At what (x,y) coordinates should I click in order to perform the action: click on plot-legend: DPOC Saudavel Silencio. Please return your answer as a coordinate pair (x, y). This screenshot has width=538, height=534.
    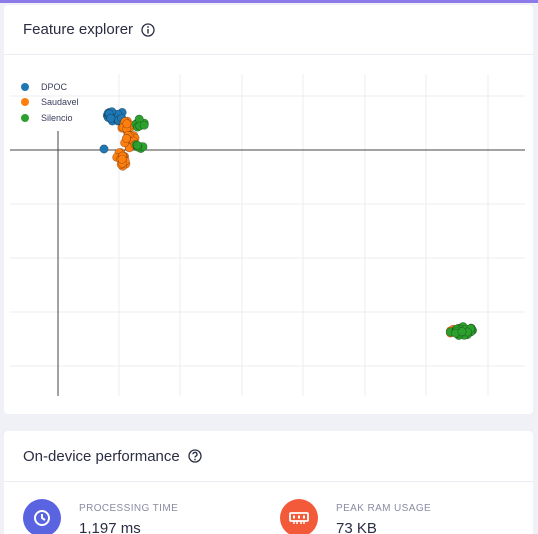
    Looking at the image, I should click on (50, 102).